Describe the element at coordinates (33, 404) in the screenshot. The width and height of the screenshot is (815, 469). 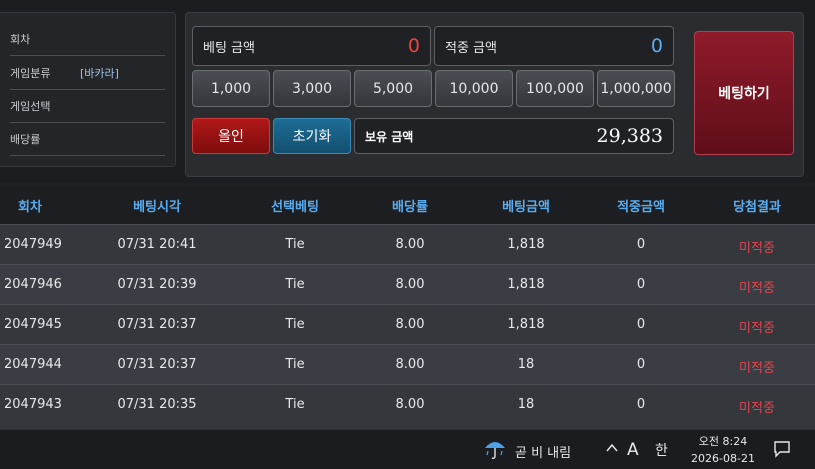
I see `cell-round: 2047943` at that location.